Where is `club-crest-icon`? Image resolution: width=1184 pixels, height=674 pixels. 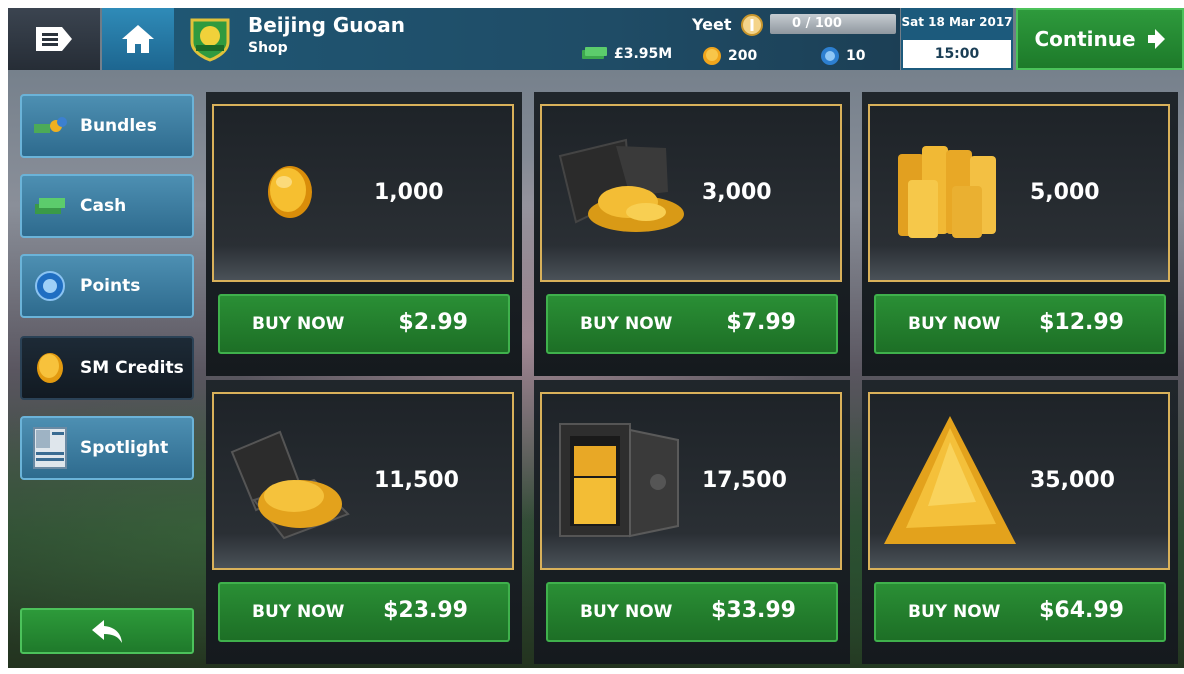 club-crest-icon is located at coordinates (210, 40).